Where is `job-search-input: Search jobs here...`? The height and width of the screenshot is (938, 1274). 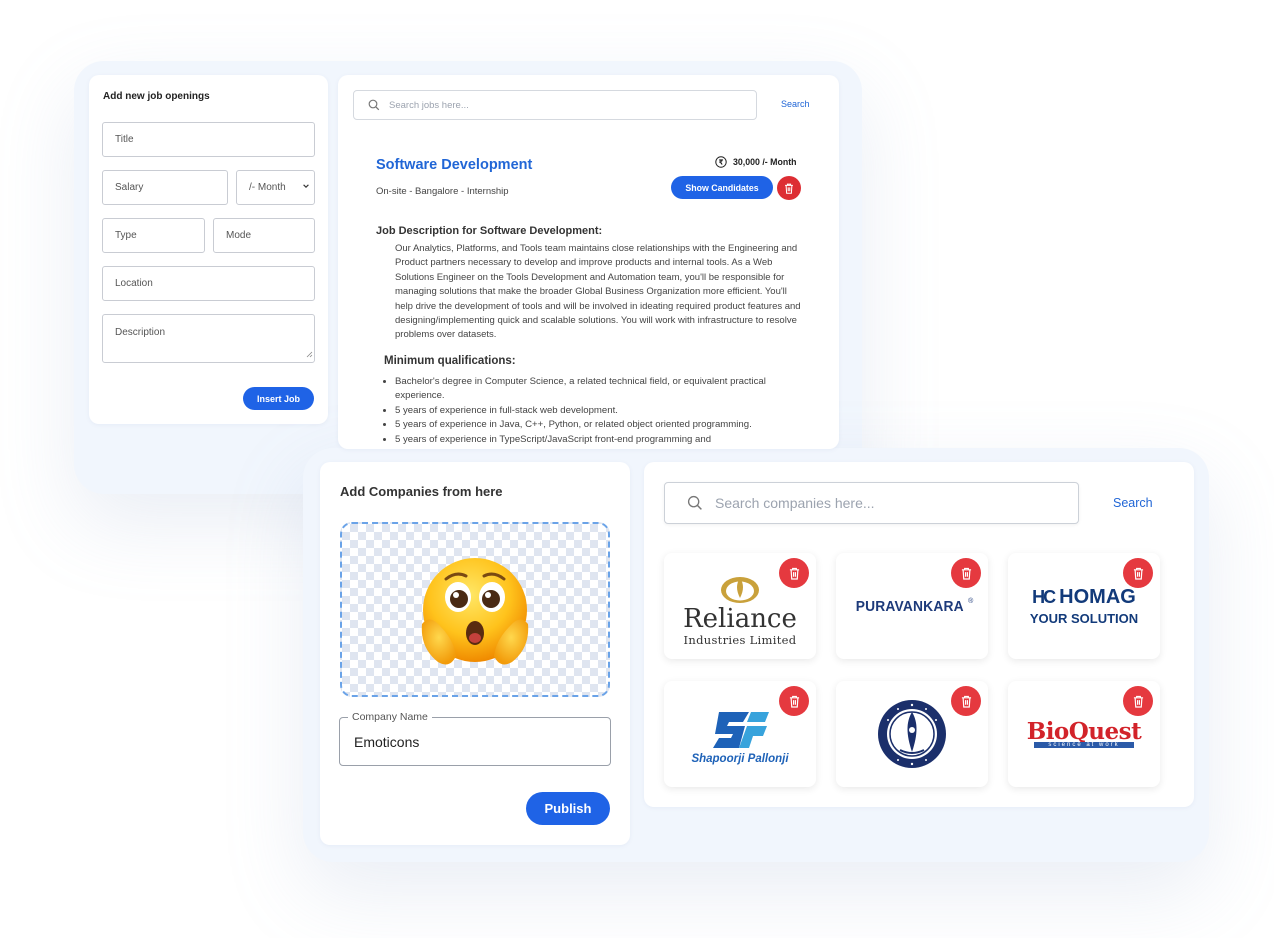
job-search-input: Search jobs here... is located at coordinates (555, 105).